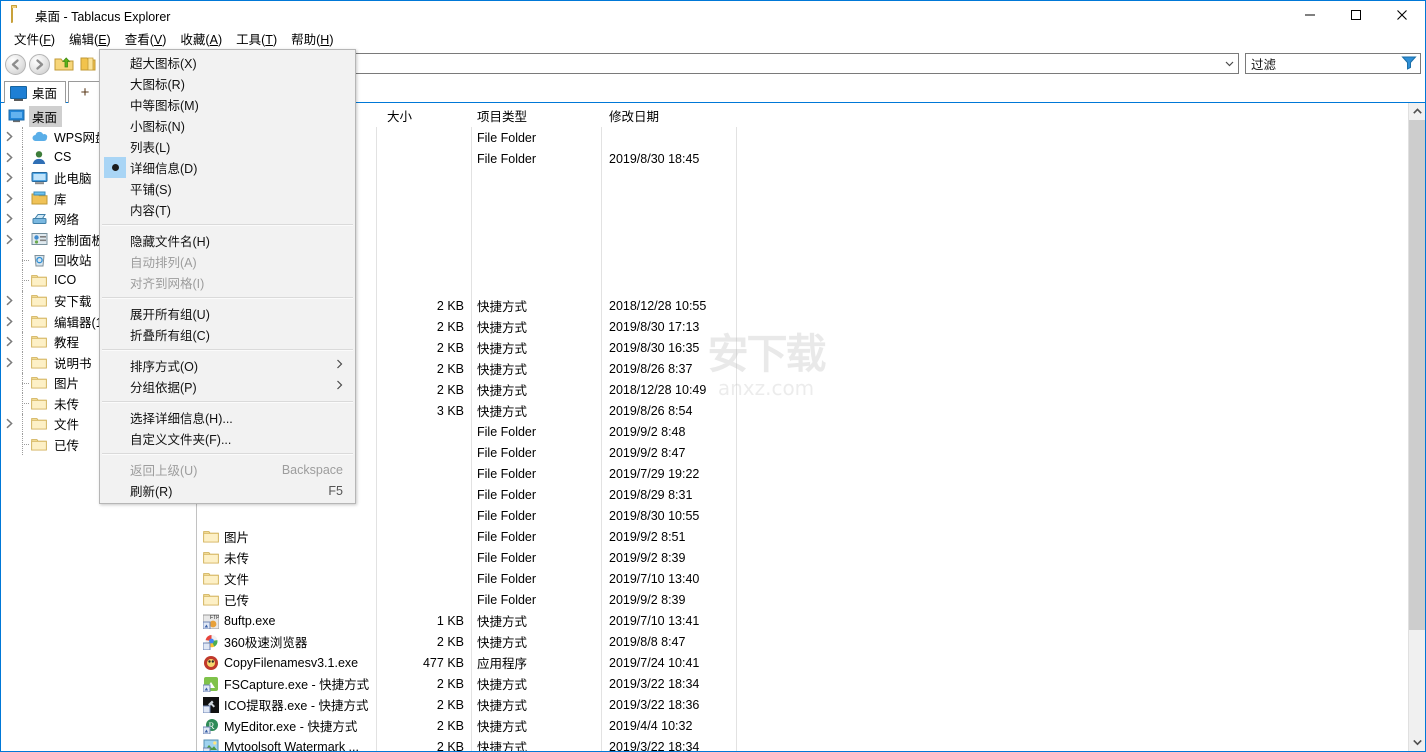 The height and width of the screenshot is (752, 1426). I want to click on file-type-cell: 快捷方式, so click(502, 307).